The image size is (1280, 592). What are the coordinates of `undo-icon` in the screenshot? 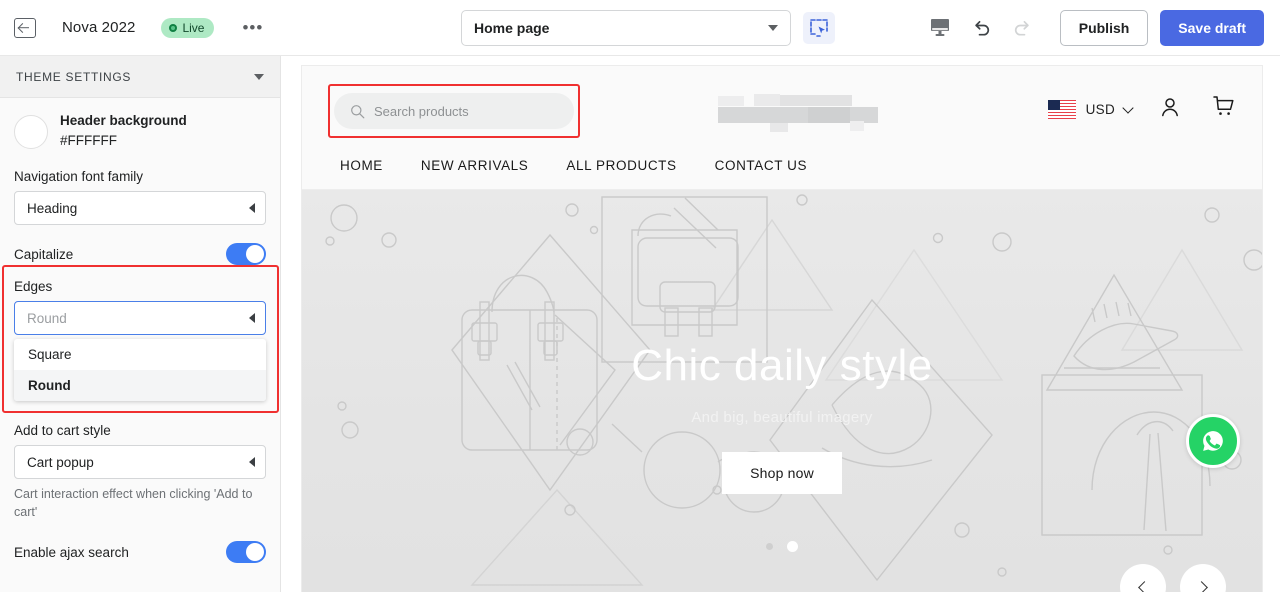 It's located at (982, 28).